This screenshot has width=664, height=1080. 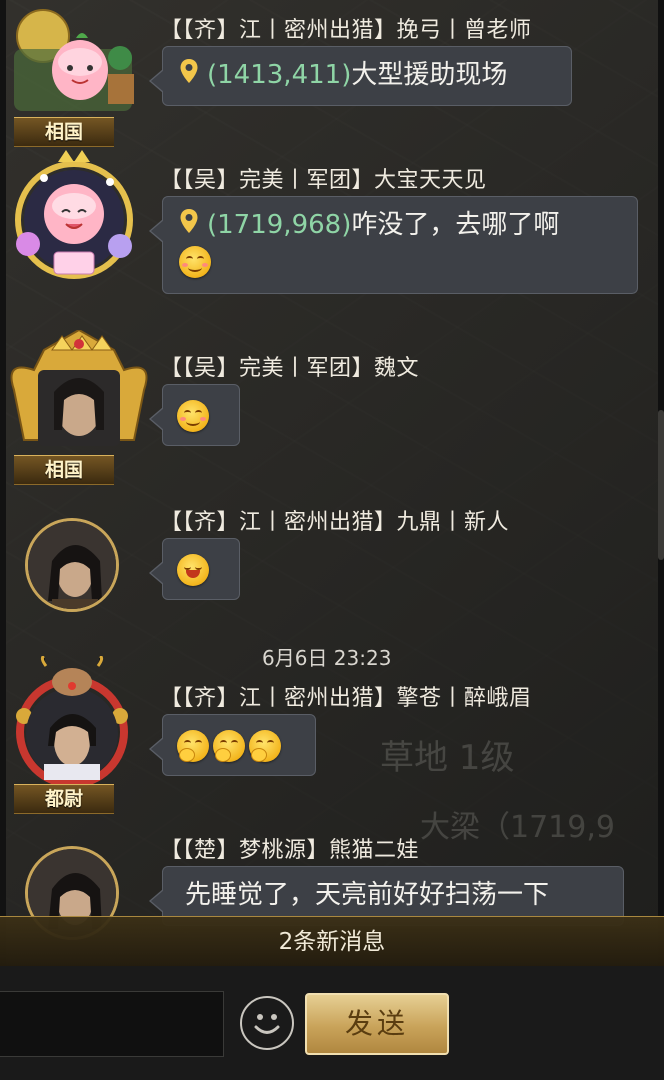 I want to click on message-text: 大型援助现场, so click(x=429, y=75).